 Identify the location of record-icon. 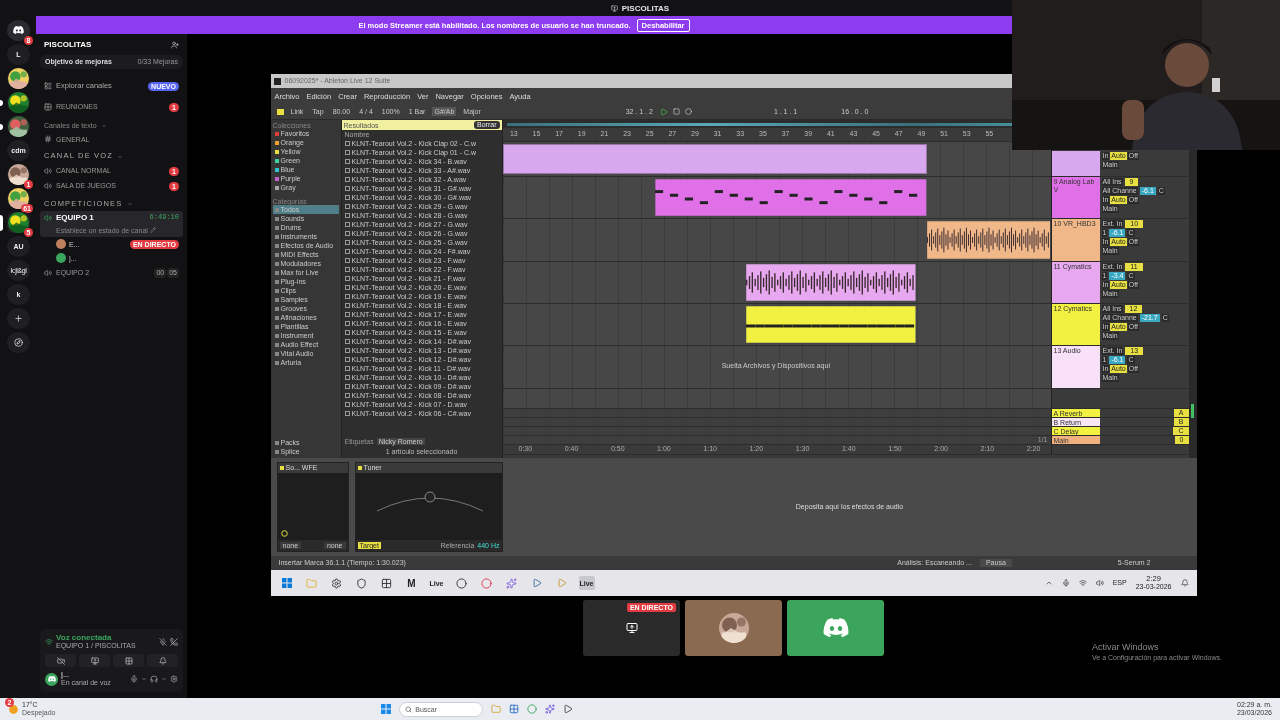
(688, 111).